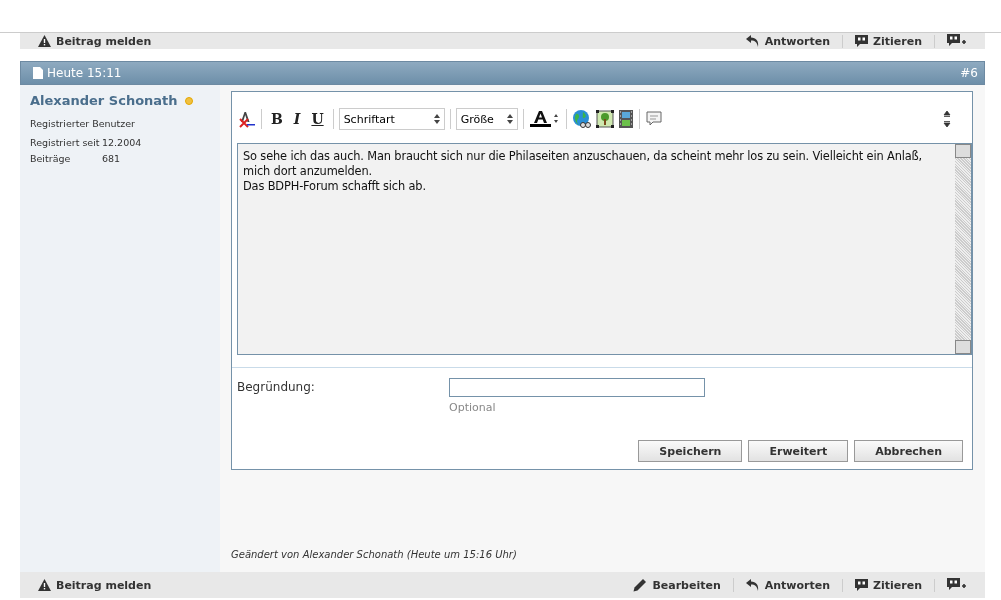  Describe the element at coordinates (908, 451) in the screenshot. I see `form-button: Abbrechen` at that location.